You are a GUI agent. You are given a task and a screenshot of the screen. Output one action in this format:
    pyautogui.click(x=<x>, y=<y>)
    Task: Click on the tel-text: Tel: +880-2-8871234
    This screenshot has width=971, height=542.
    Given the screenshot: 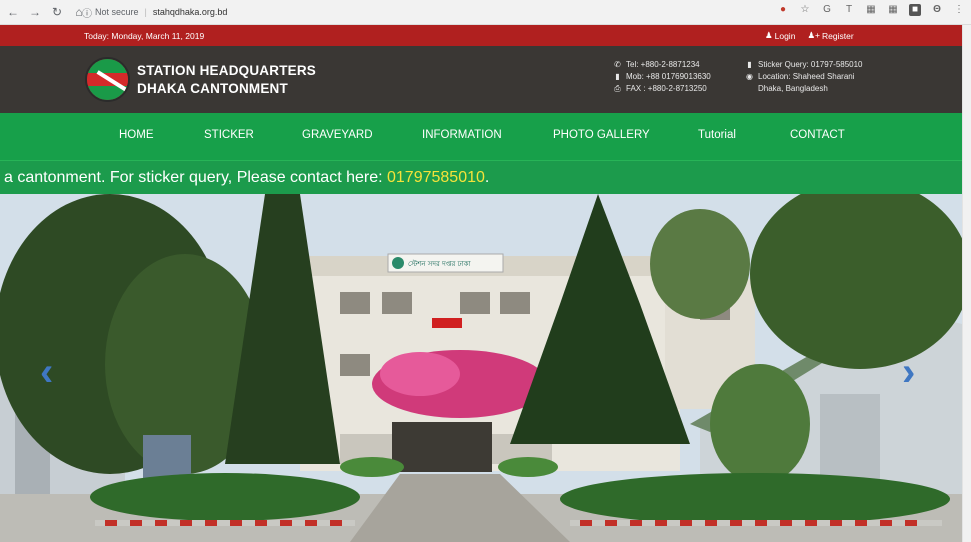 What is the action you would take?
    pyautogui.click(x=663, y=64)
    